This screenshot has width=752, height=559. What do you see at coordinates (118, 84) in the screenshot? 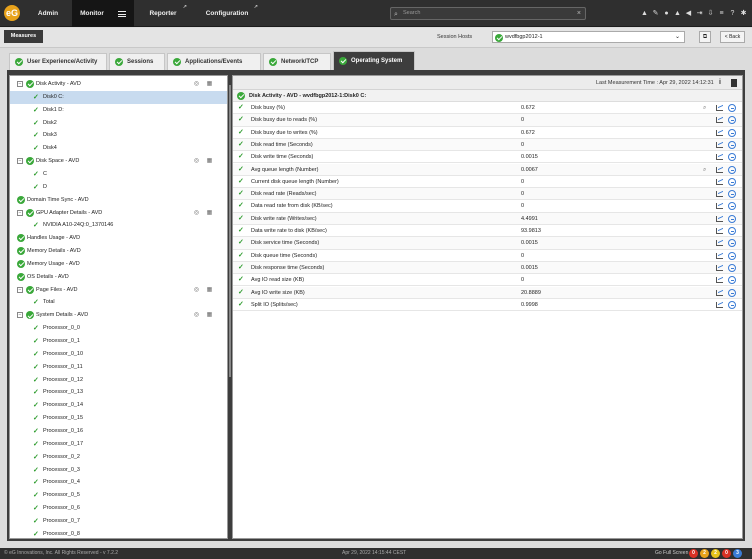
I see `tree-item: − Disk Activity - AVD ◎ ▦` at bounding box center [118, 84].